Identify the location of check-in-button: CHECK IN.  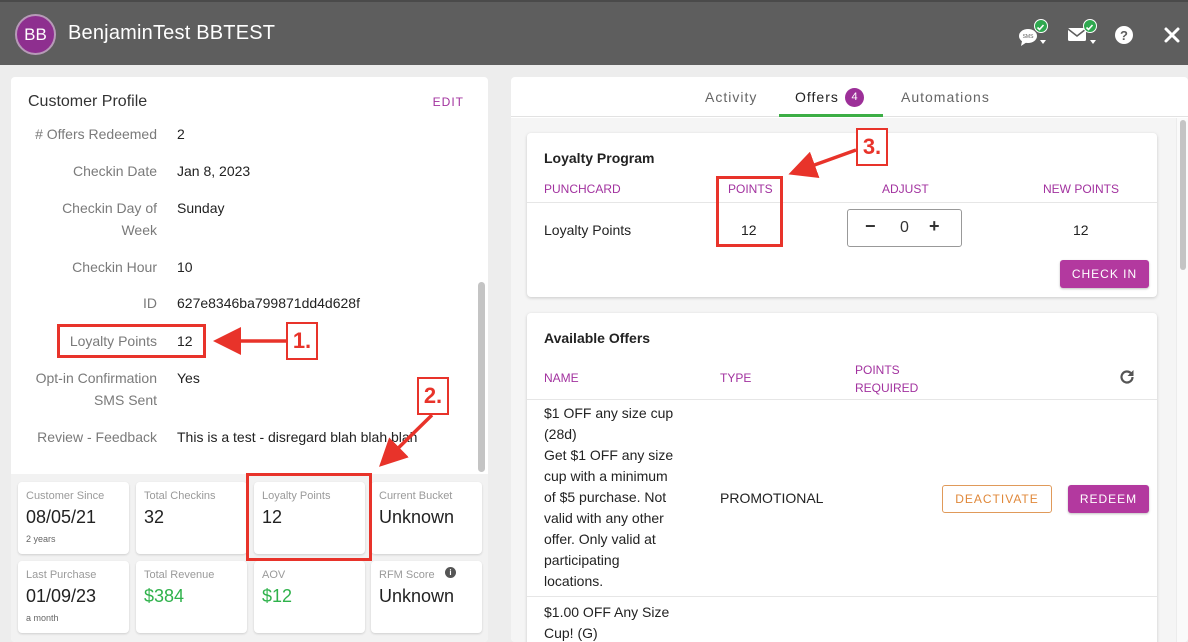
(1104, 274).